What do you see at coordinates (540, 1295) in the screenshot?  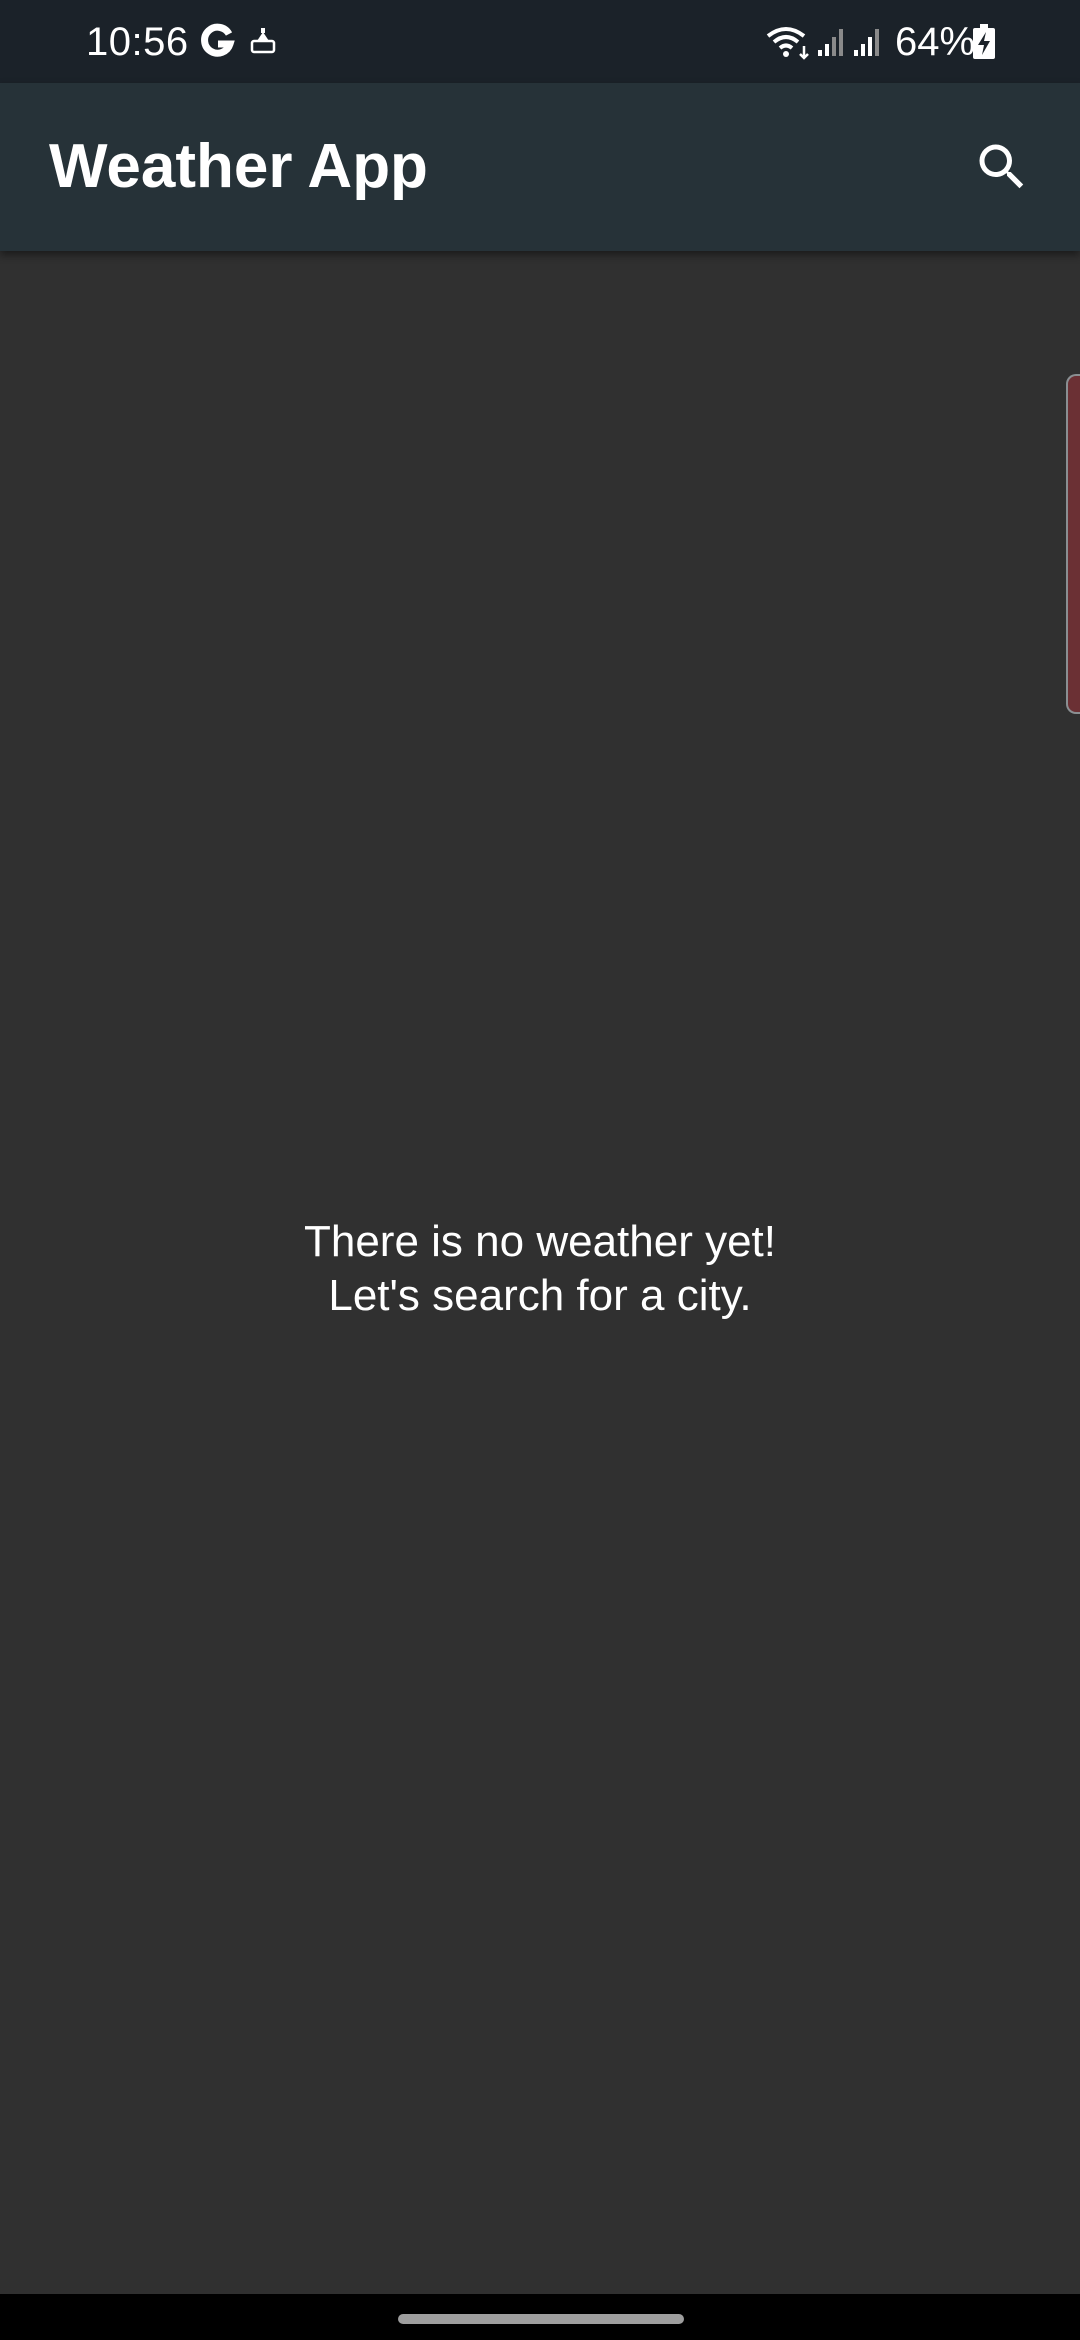 I see `empty-state-line-2: Let's search for a city.` at bounding box center [540, 1295].